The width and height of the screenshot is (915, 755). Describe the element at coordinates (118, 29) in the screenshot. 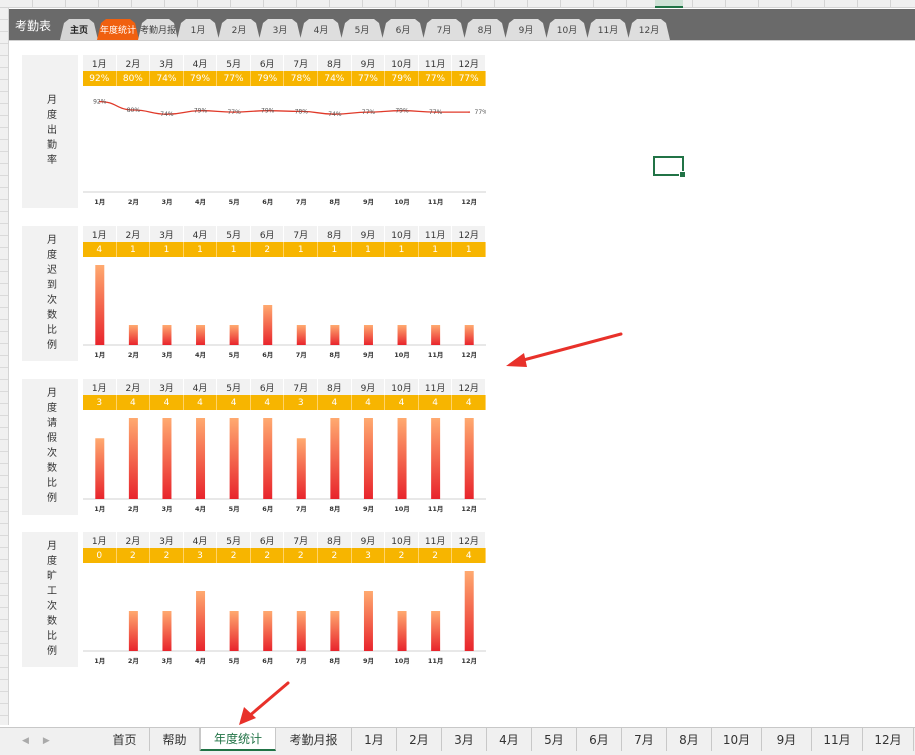

I see `nav-tab: 年度统计` at that location.